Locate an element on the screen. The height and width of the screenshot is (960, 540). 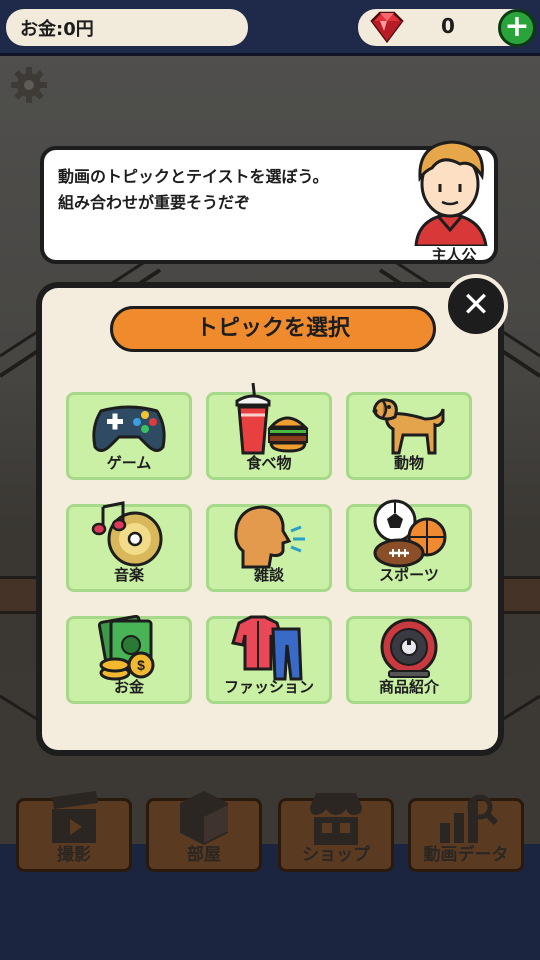
nav-room-button: 部屋 is located at coordinates (204, 831).